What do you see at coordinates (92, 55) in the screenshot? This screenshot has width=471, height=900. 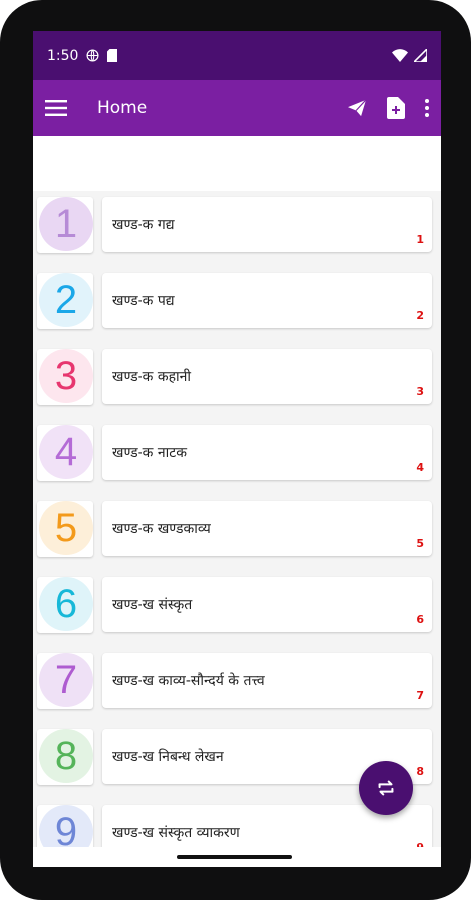 I see `globe-icon` at bounding box center [92, 55].